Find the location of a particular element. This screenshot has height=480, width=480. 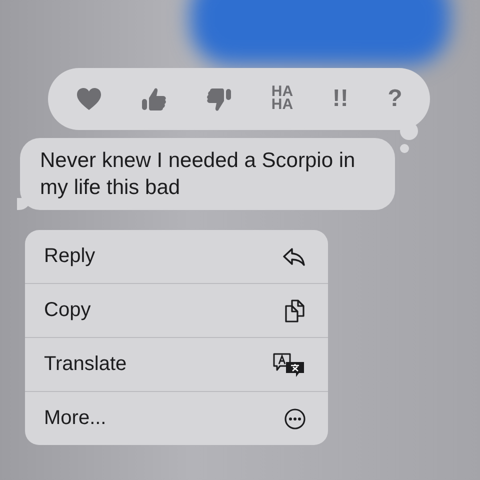

thumbs-down-icon is located at coordinates (219, 99).